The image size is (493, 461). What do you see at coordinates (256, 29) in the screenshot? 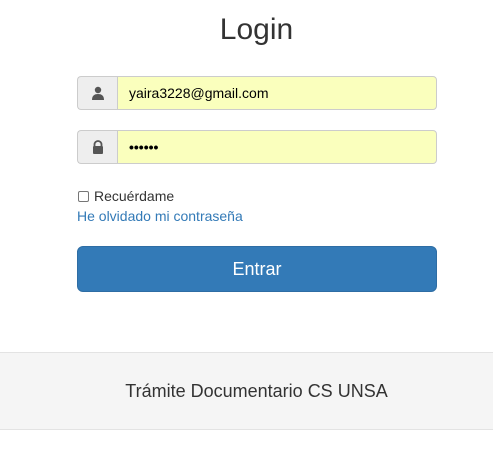
I see `page-title: Login` at bounding box center [256, 29].